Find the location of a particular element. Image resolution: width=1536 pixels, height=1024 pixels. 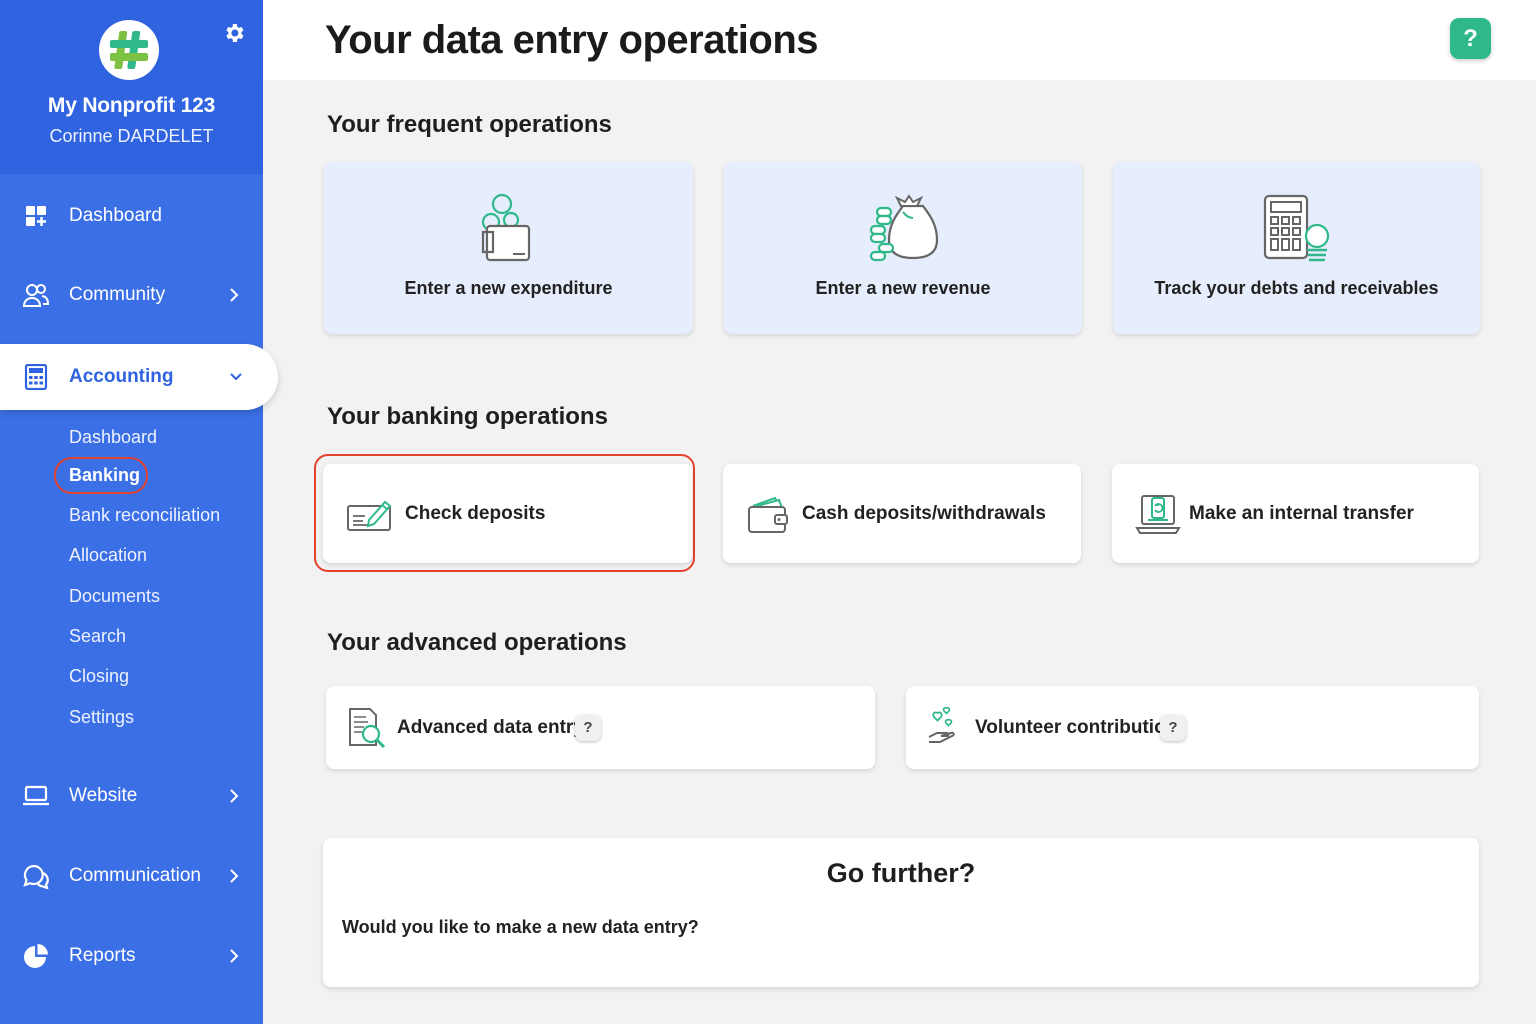

card-label-volunteer-contribution: Volunteer contribution is located at coordinates (1076, 727).